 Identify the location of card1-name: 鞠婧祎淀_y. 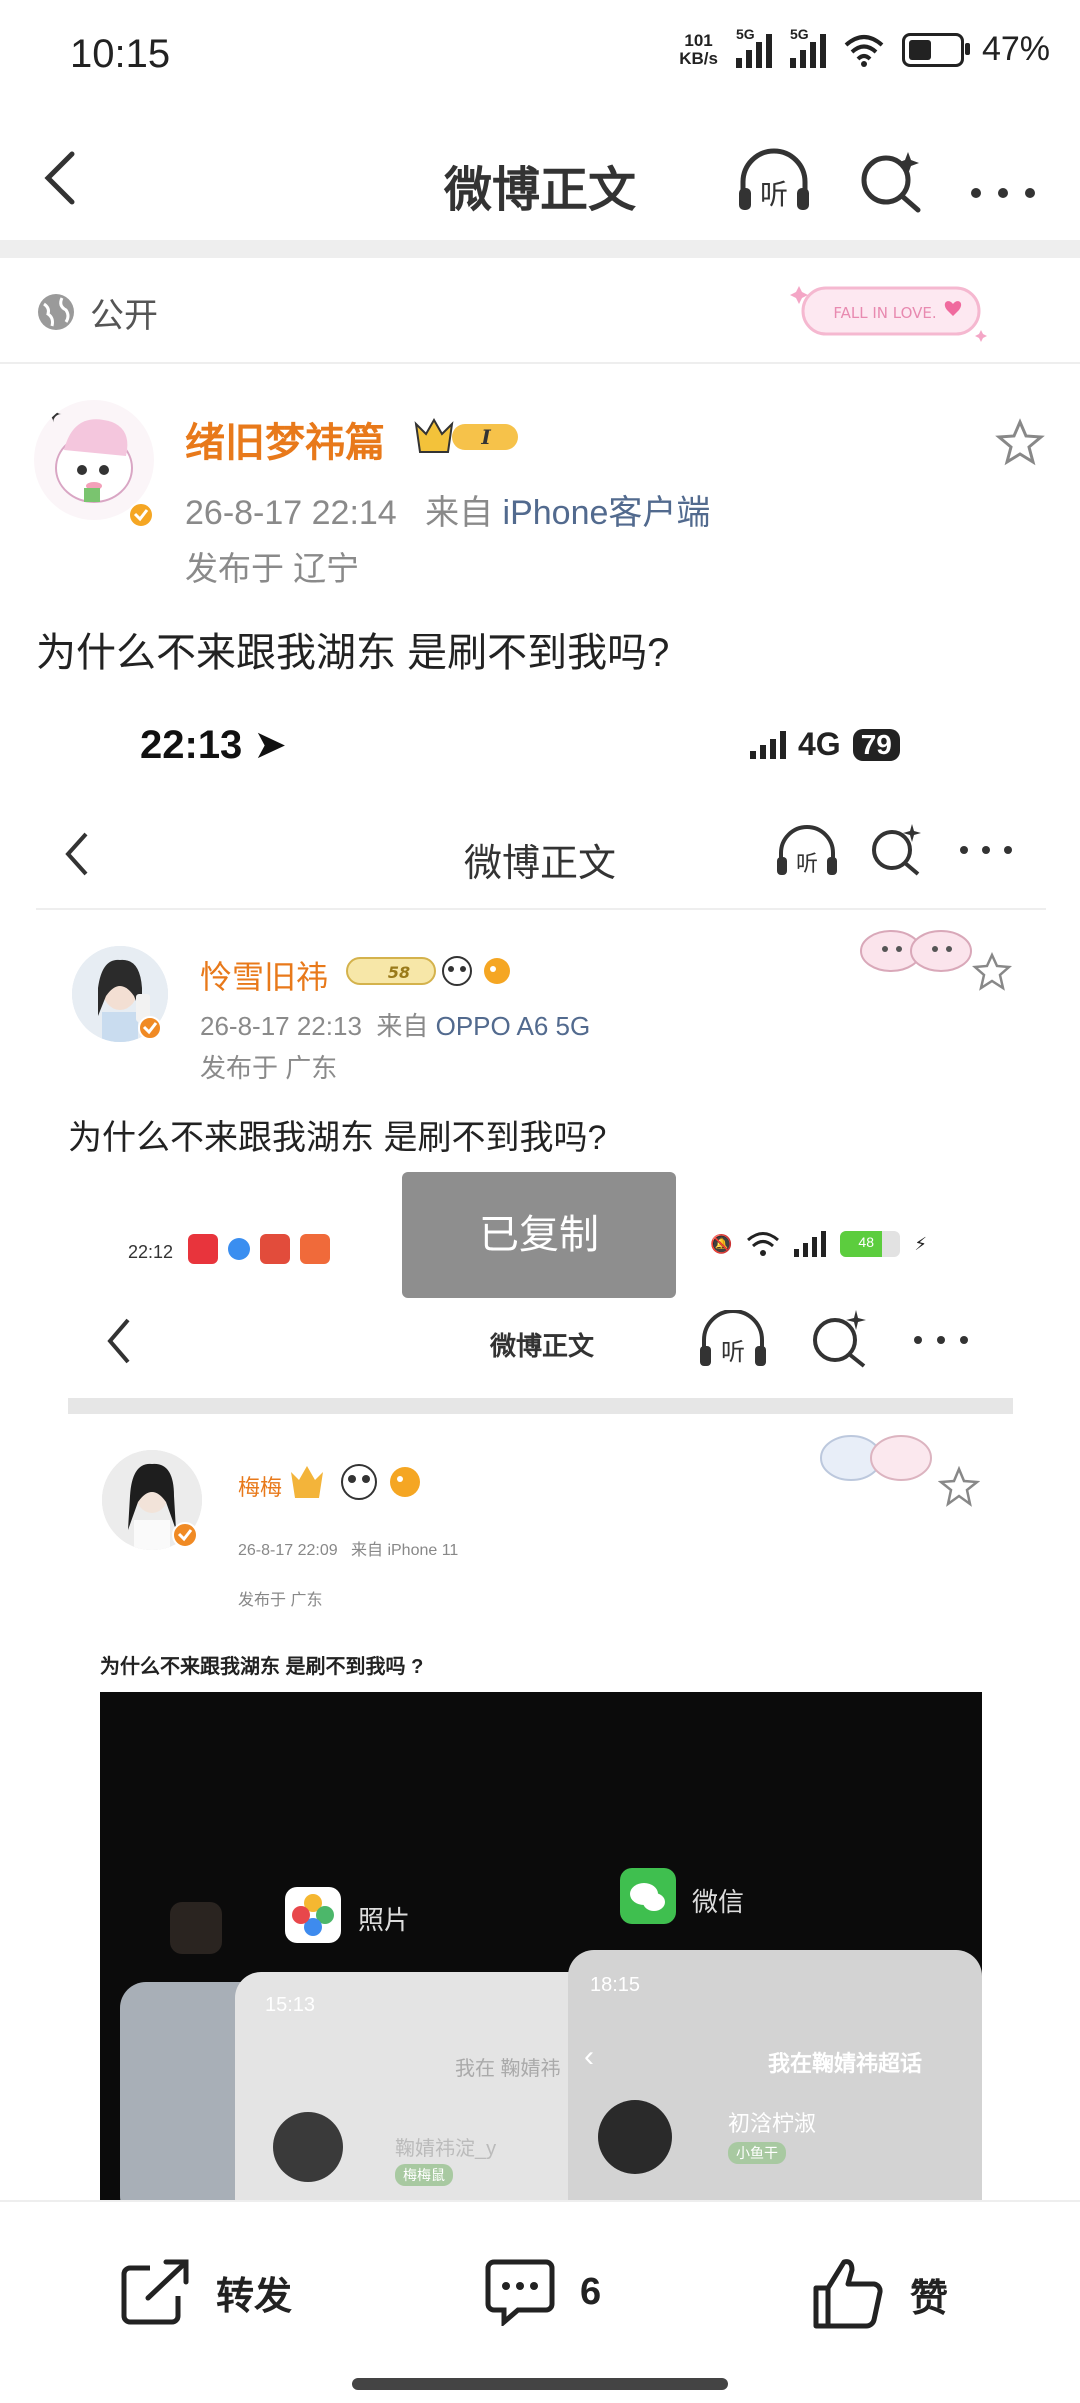
(446, 2149).